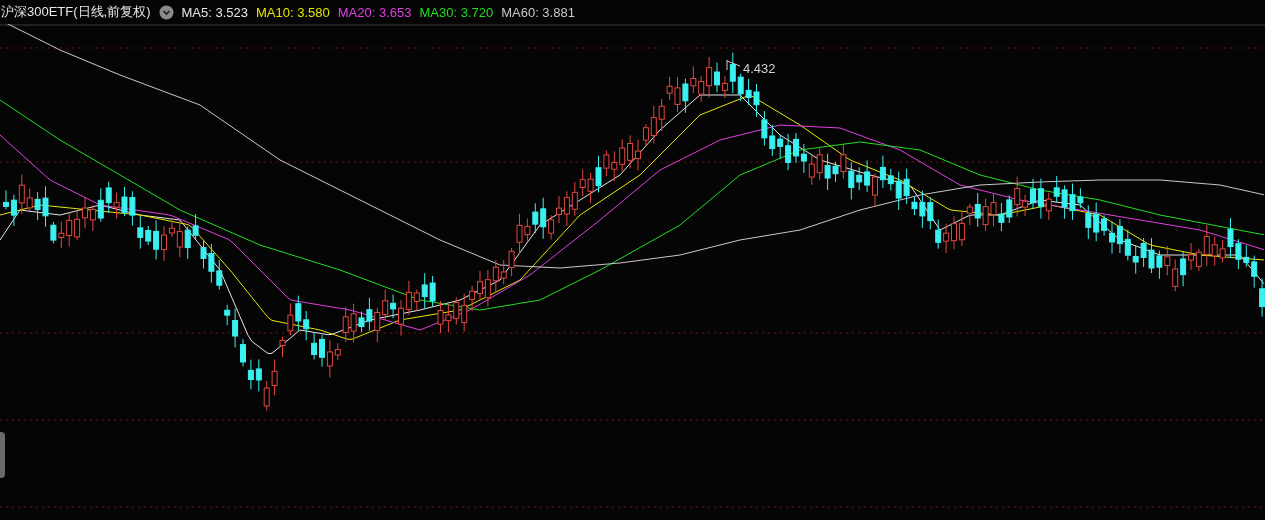 Image resolution: width=1265 pixels, height=520 pixels. What do you see at coordinates (456, 12) in the screenshot?
I see `moving-average-value: MA30: 3.720` at bounding box center [456, 12].